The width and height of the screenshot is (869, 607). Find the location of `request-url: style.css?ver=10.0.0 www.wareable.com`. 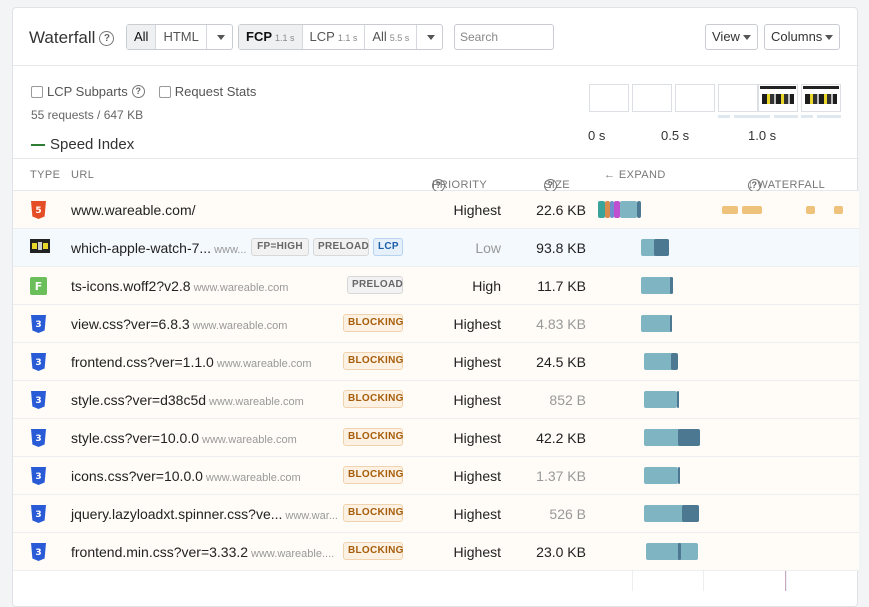

request-url: style.css?ver=10.0.0 www.wareable.com is located at coordinates (184, 438).